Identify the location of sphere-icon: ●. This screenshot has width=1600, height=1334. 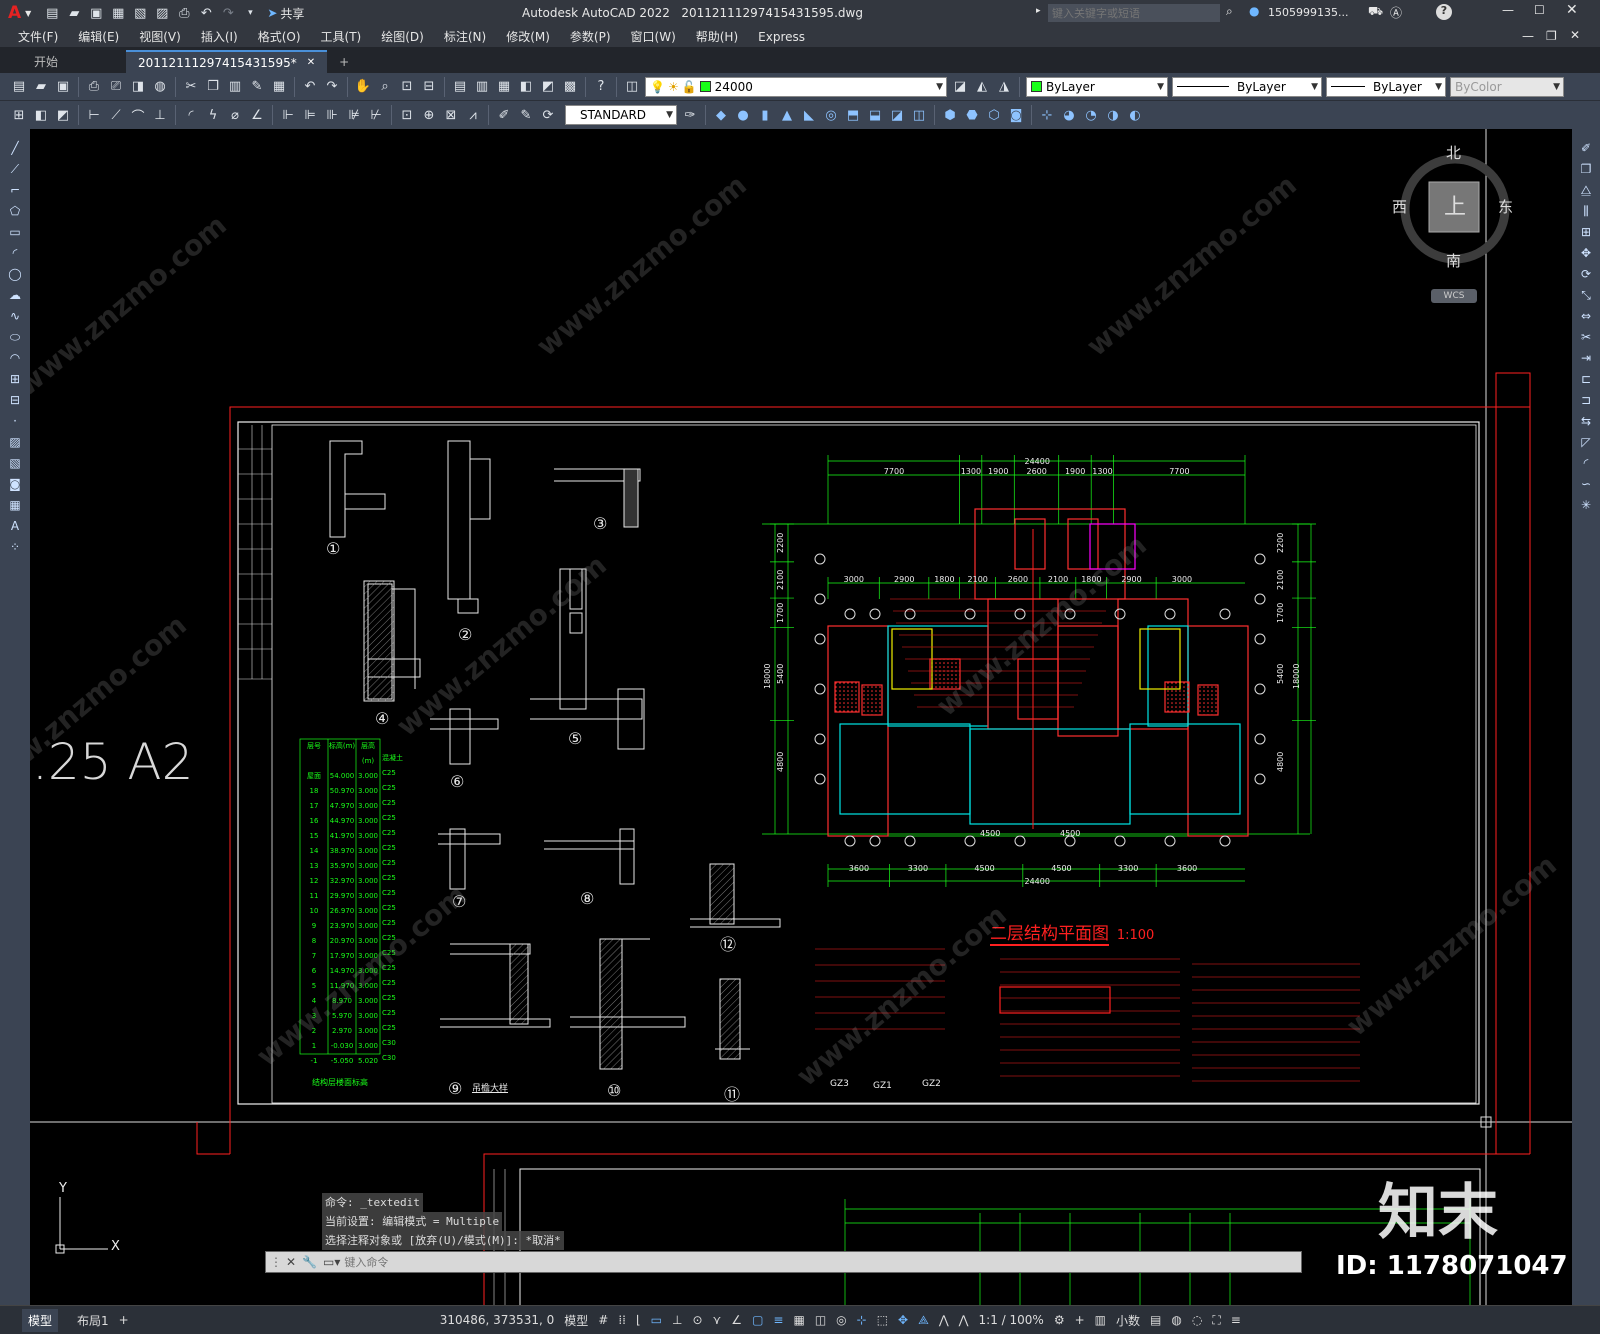
(743, 115).